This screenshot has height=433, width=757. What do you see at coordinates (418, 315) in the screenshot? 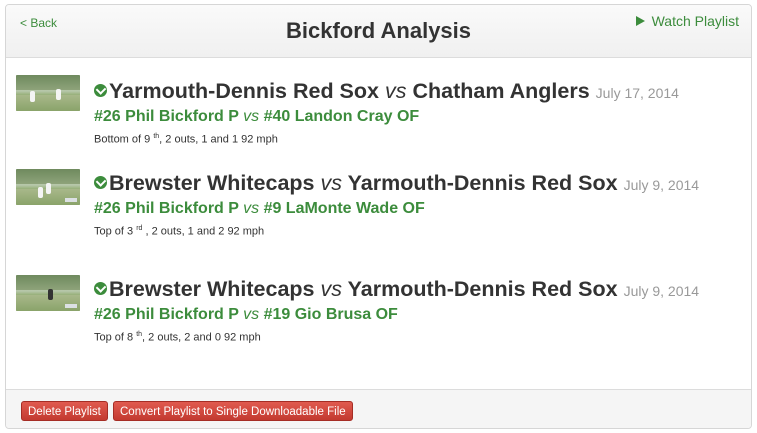
I see `players-line: #26 Phil Bickford P vs #19 Gio Brusa OF` at bounding box center [418, 315].